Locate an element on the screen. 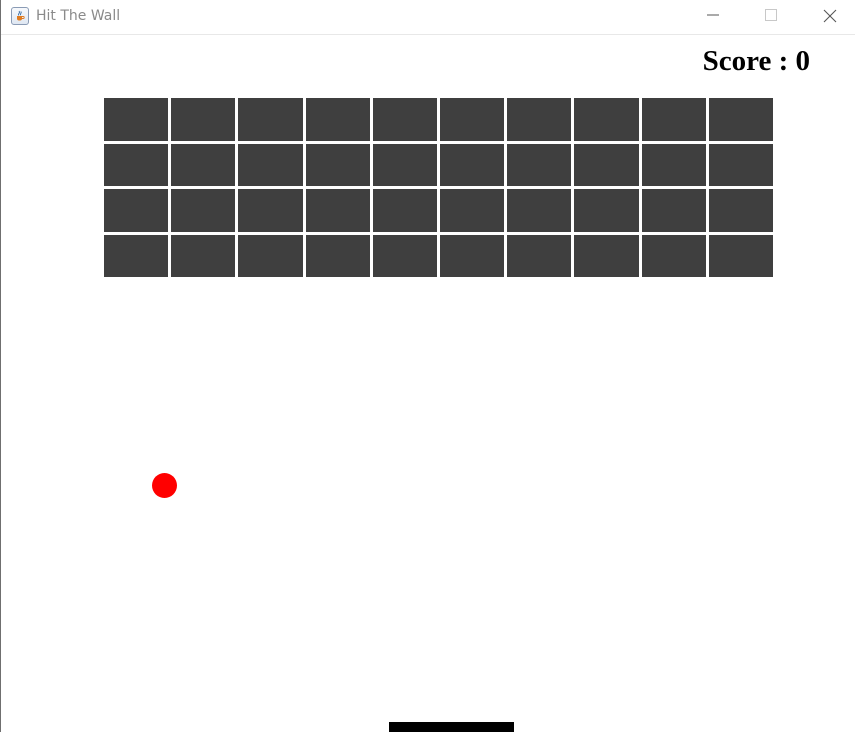 The width and height of the screenshot is (855, 732). window-title: Hit The Wall is located at coordinates (78, 16).